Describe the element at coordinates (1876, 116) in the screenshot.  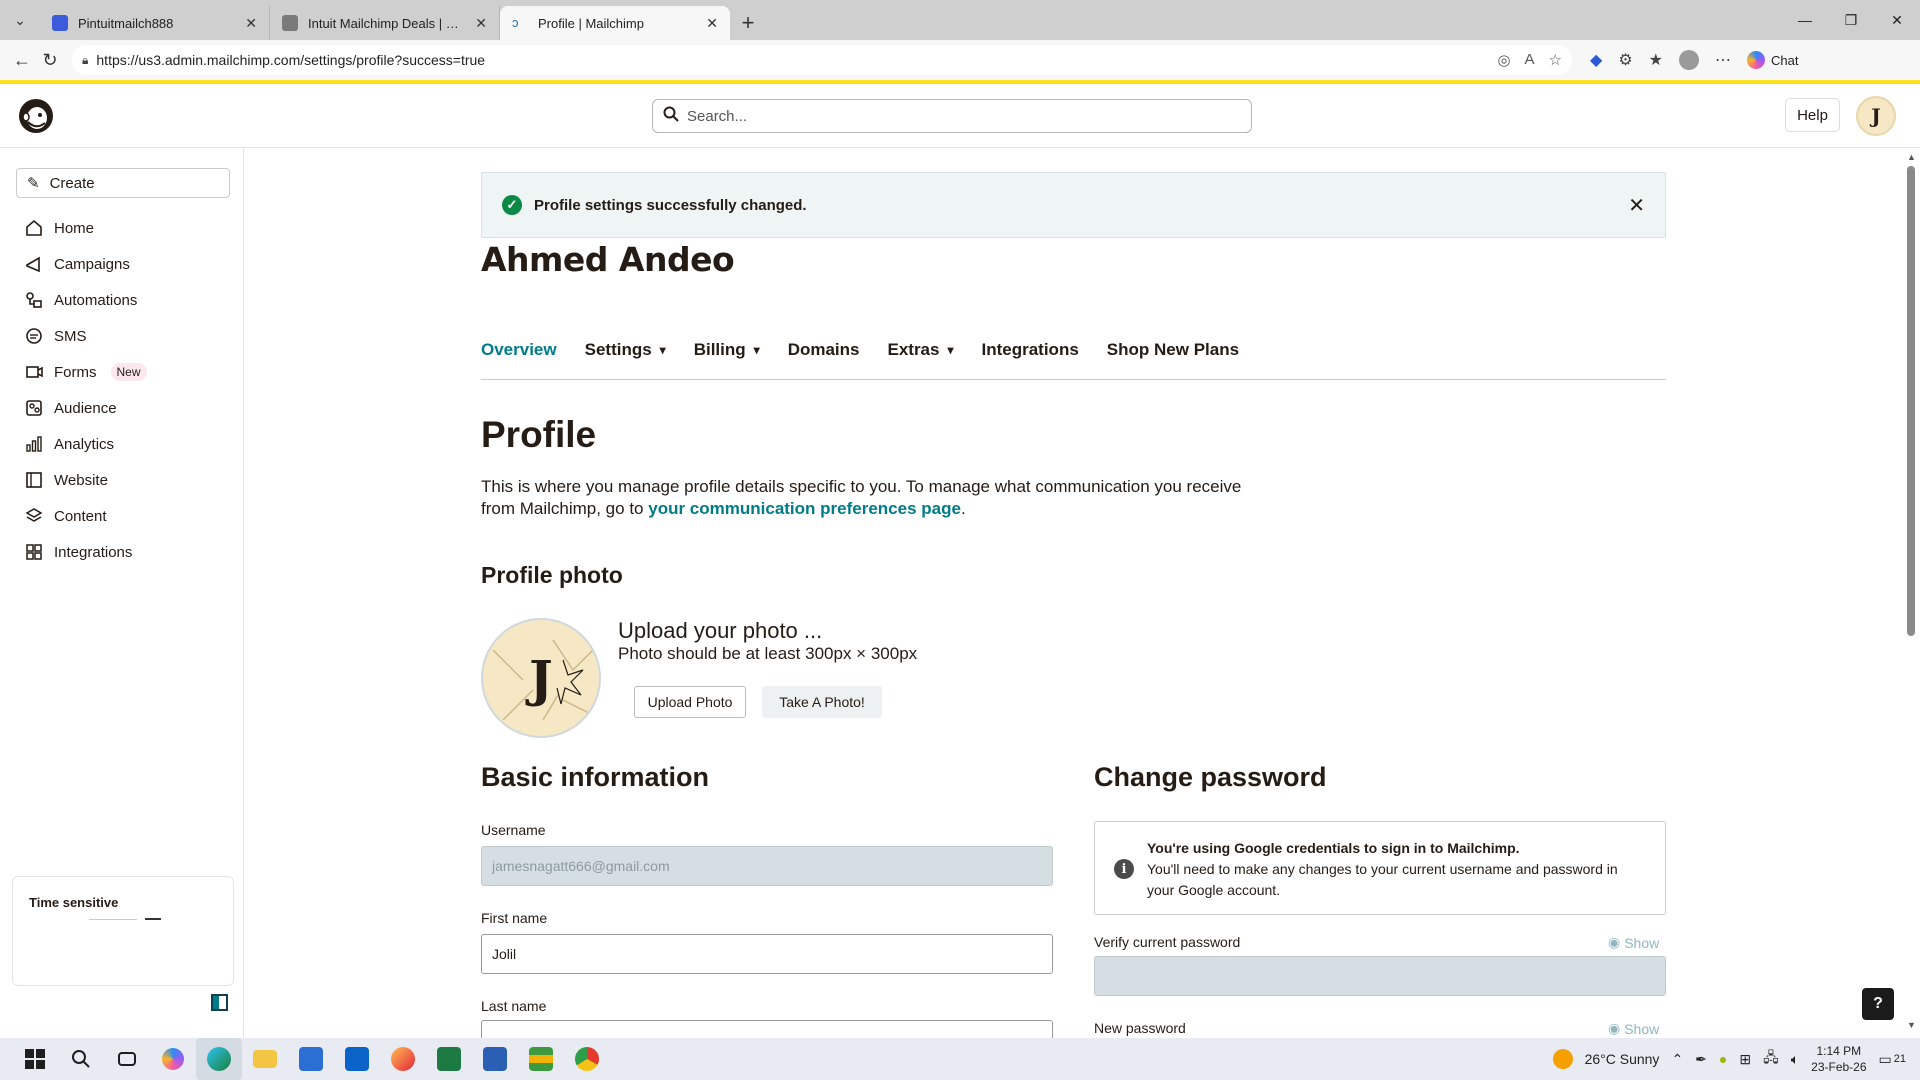
I see `account-avatar: J` at that location.